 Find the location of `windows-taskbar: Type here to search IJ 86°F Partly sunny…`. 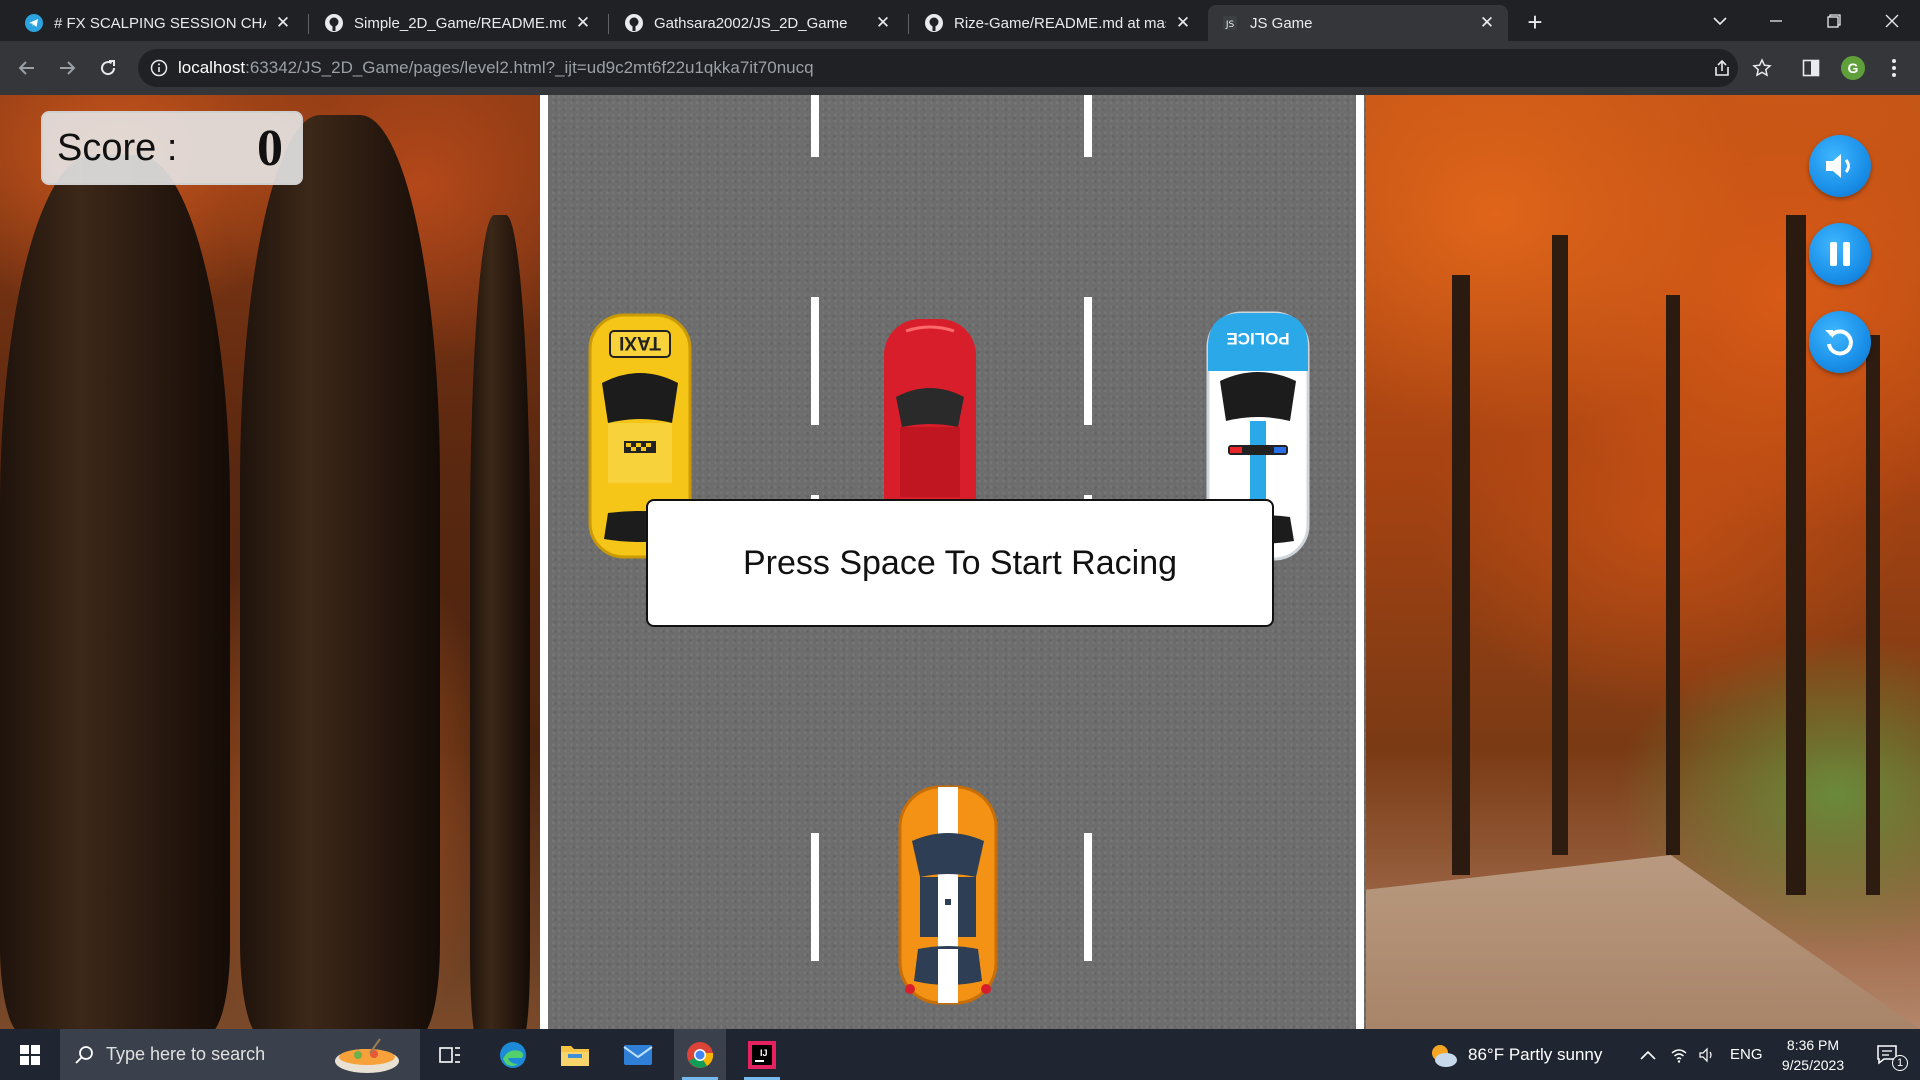

windows-taskbar: Type here to search IJ 86°F Partly sunny… is located at coordinates (960, 1054).